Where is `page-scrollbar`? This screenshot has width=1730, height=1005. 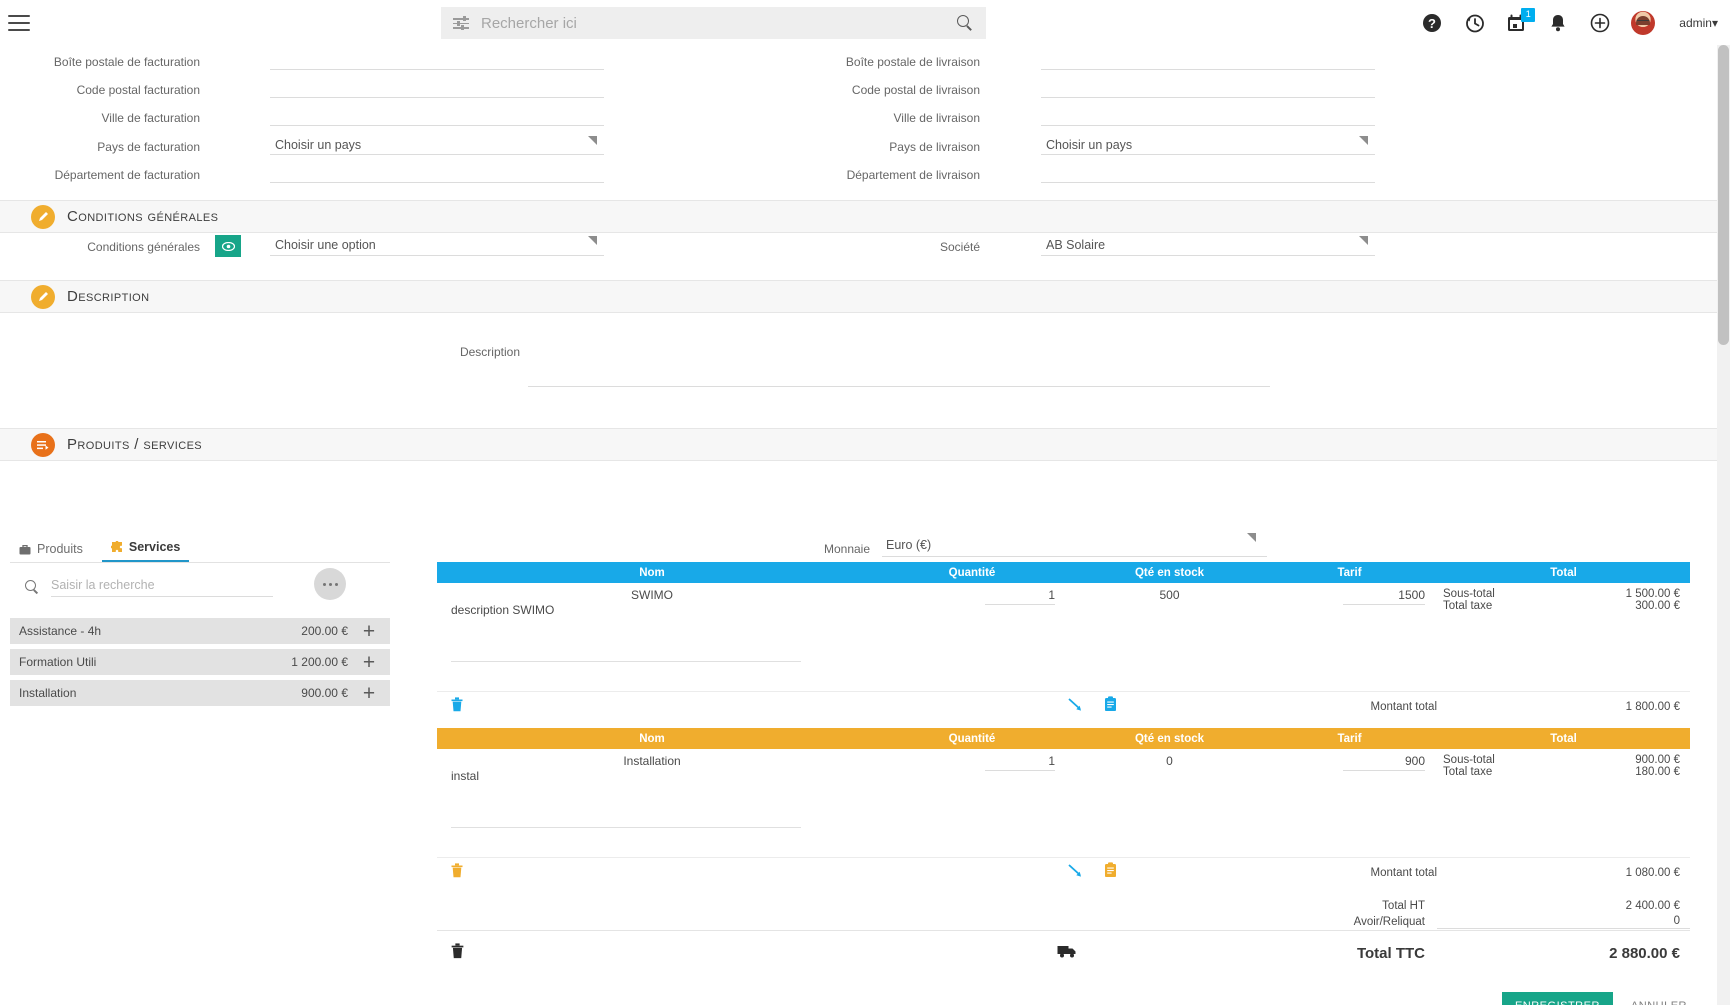
page-scrollbar is located at coordinates (1723, 525).